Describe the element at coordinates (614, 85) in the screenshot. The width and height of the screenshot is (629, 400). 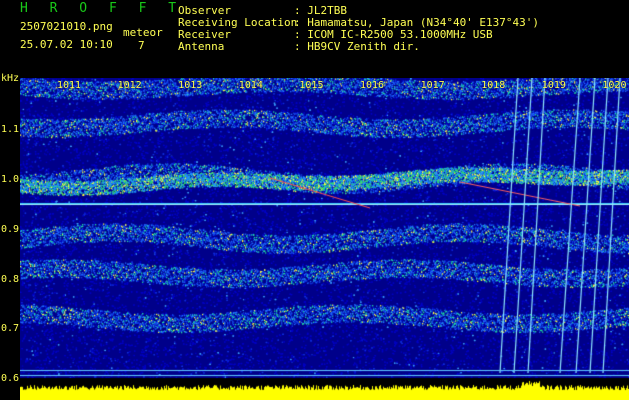
I see `x-tick-label: 1020` at that location.